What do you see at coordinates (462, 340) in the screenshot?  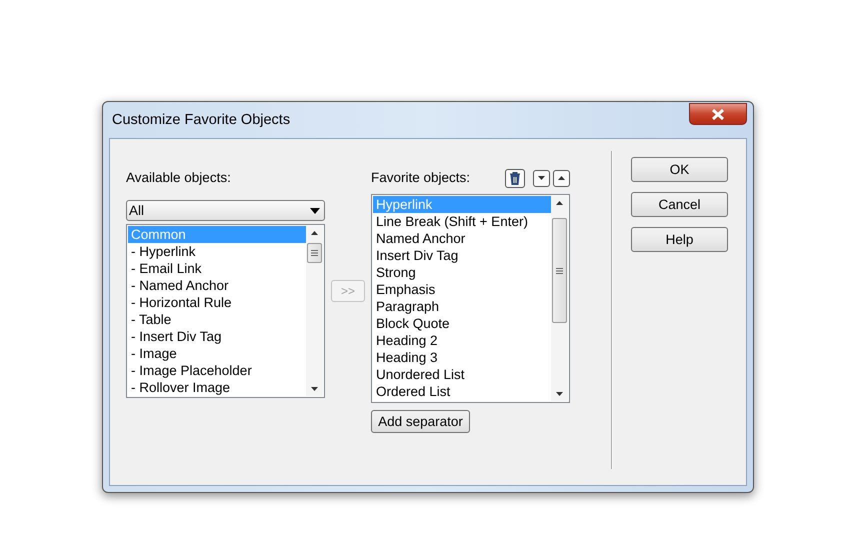 I see `list-item: Heading 2` at bounding box center [462, 340].